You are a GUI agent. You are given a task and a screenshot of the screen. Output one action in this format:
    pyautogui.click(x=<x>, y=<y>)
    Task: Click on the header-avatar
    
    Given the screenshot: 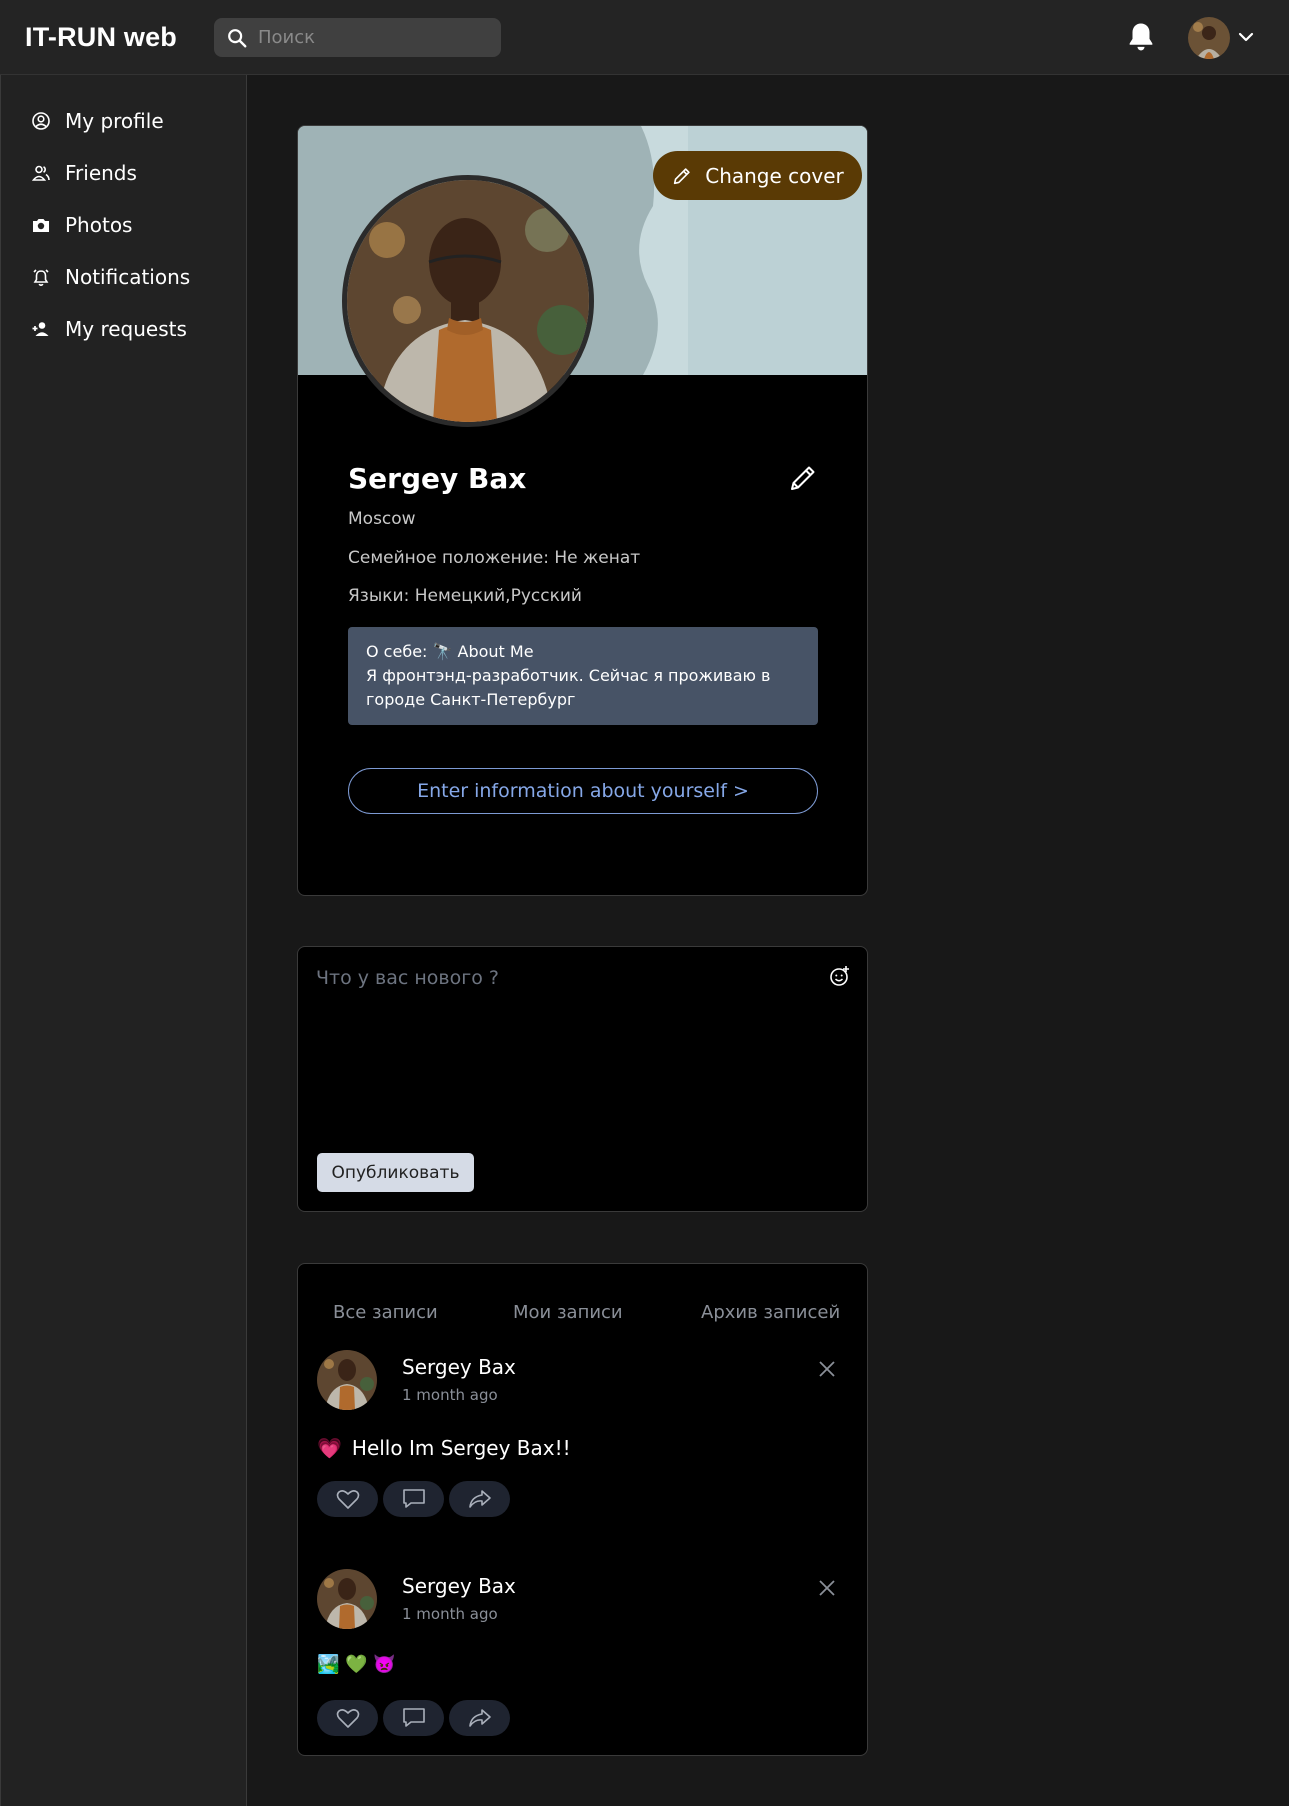 What is the action you would take?
    pyautogui.click(x=1209, y=38)
    